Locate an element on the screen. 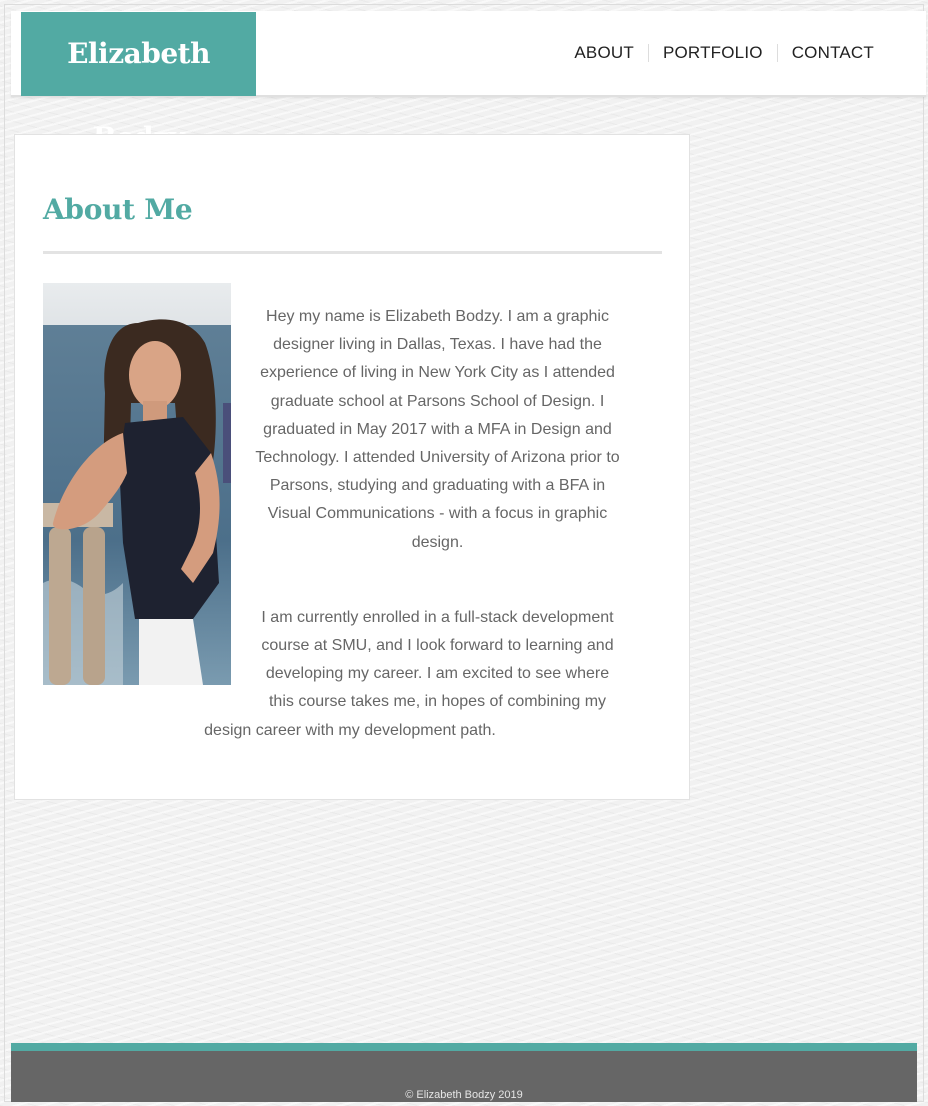 The height and width of the screenshot is (1106, 928). brand-logo: Elizabeth Bodzy is located at coordinates (138, 83).